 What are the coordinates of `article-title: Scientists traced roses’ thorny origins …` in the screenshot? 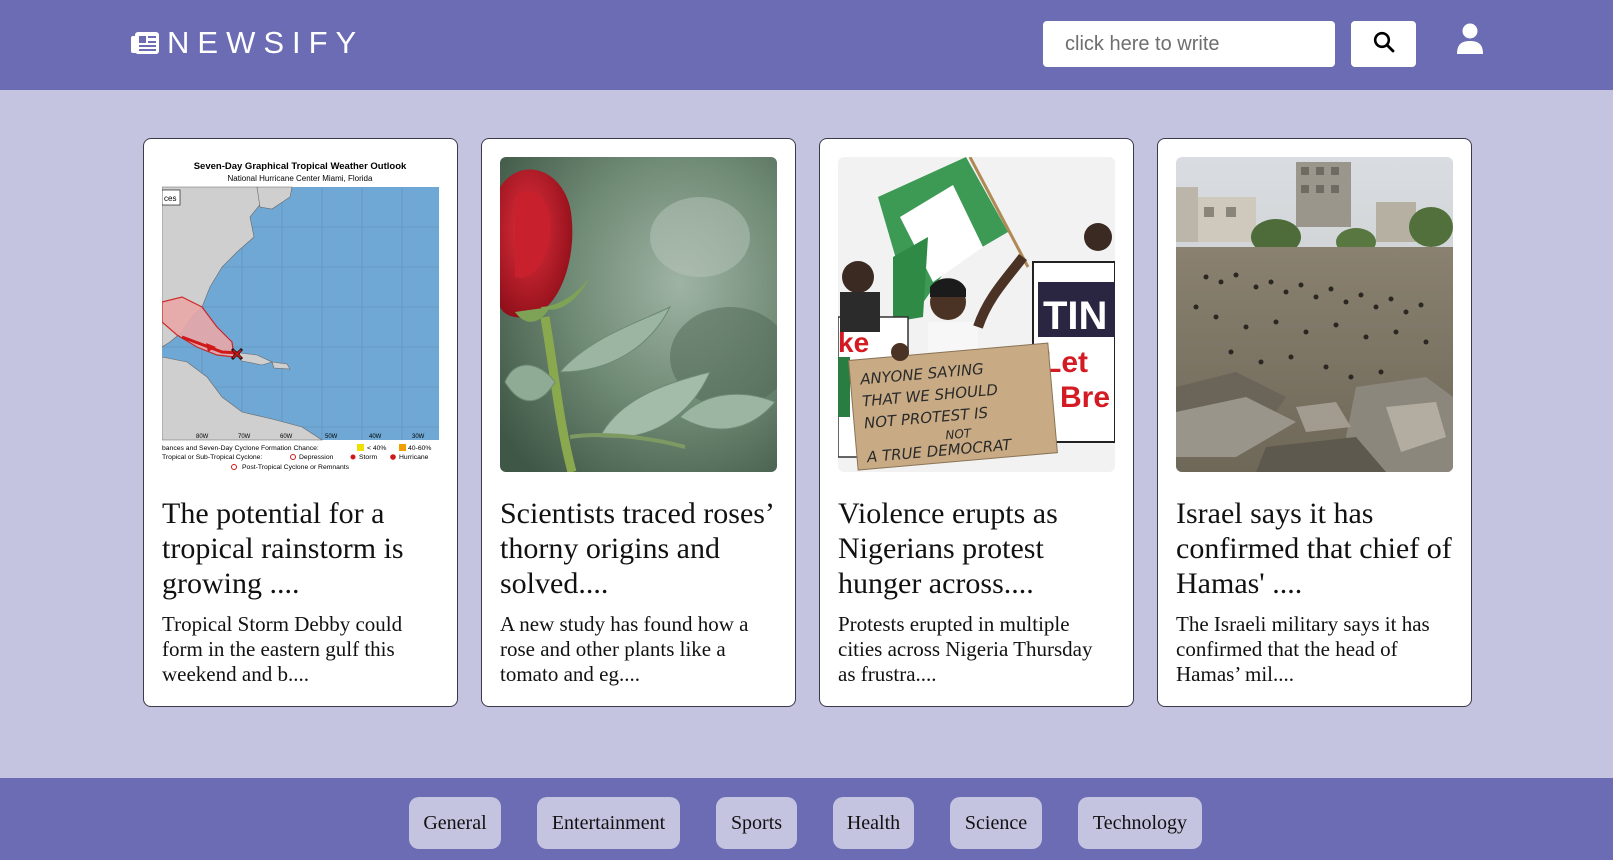 It's located at (638, 548).